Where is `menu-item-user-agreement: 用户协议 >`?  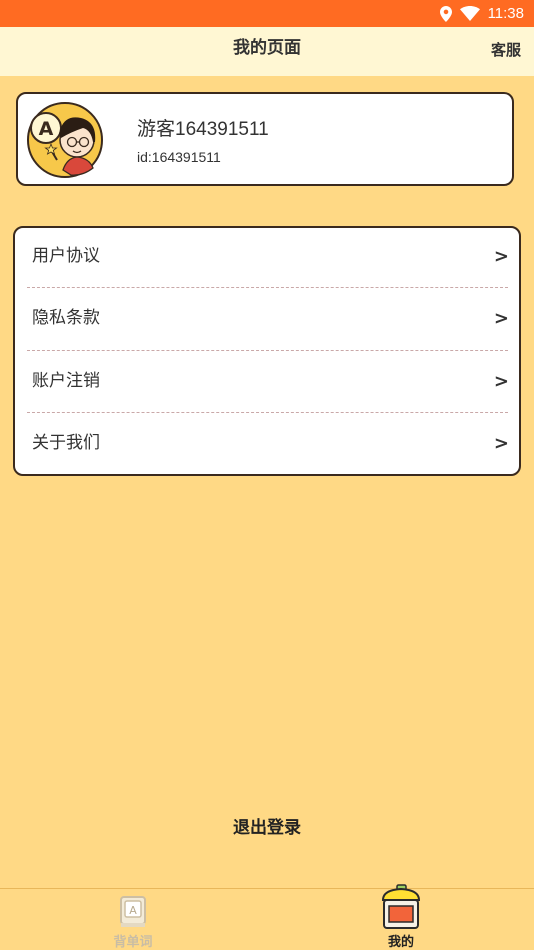 menu-item-user-agreement: 用户协议 > is located at coordinates (267, 259).